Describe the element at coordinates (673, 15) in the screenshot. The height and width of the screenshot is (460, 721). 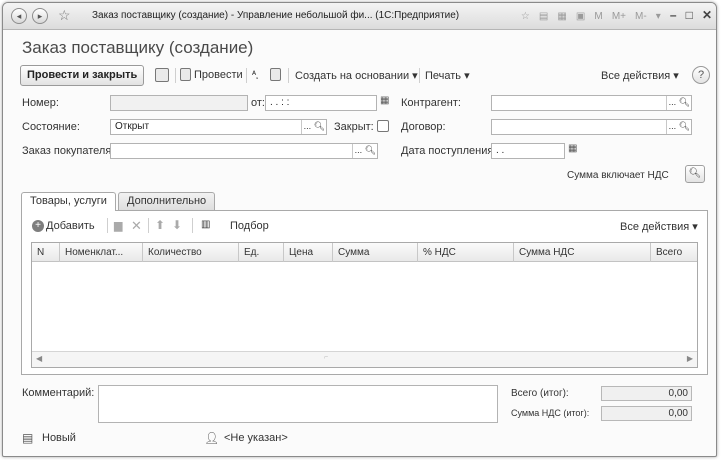
I see `minimize-icon: –` at that location.